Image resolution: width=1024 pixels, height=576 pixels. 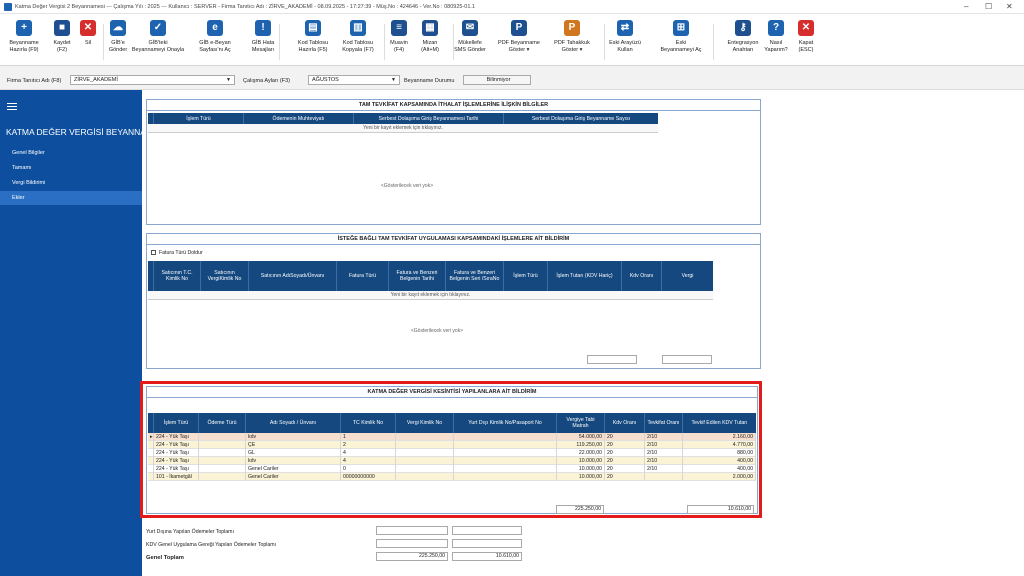 What do you see at coordinates (681, 28) in the screenshot?
I see `open-old-icon: ⊞` at bounding box center [681, 28].